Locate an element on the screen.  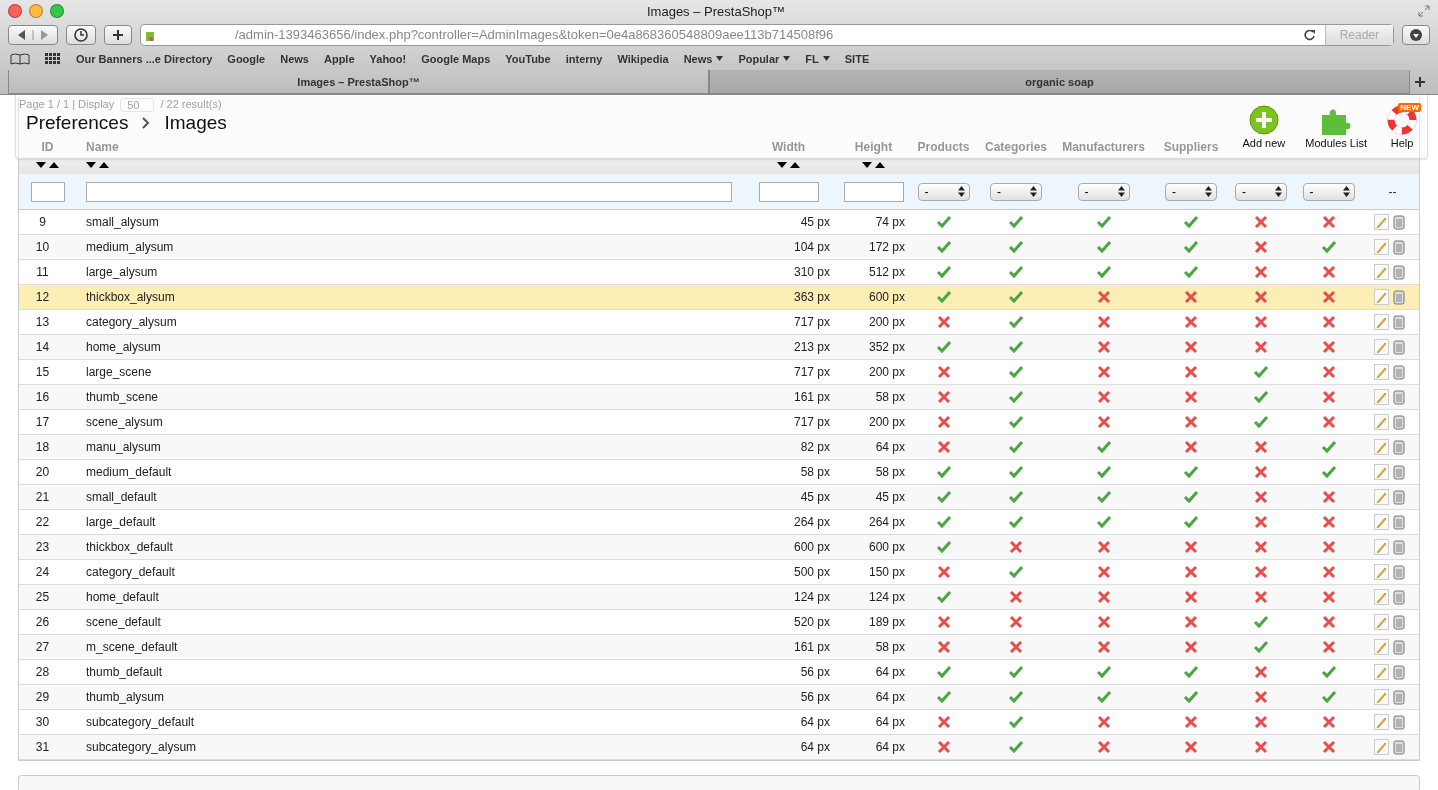
bookmark-item: YouTube is located at coordinates (528, 58).